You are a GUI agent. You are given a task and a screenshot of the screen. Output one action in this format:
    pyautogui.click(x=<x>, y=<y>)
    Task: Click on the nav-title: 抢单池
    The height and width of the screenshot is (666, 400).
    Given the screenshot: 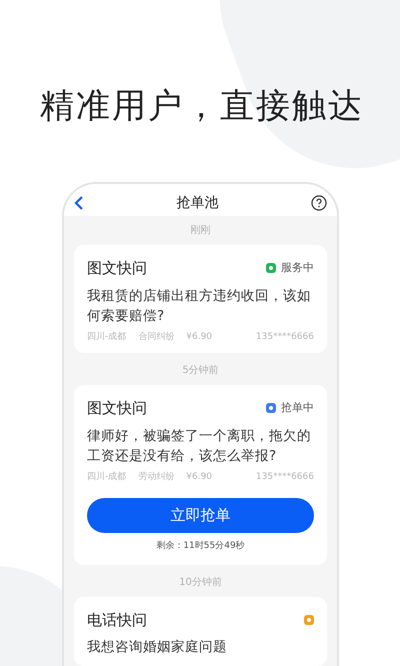 What is the action you would take?
    pyautogui.click(x=197, y=203)
    